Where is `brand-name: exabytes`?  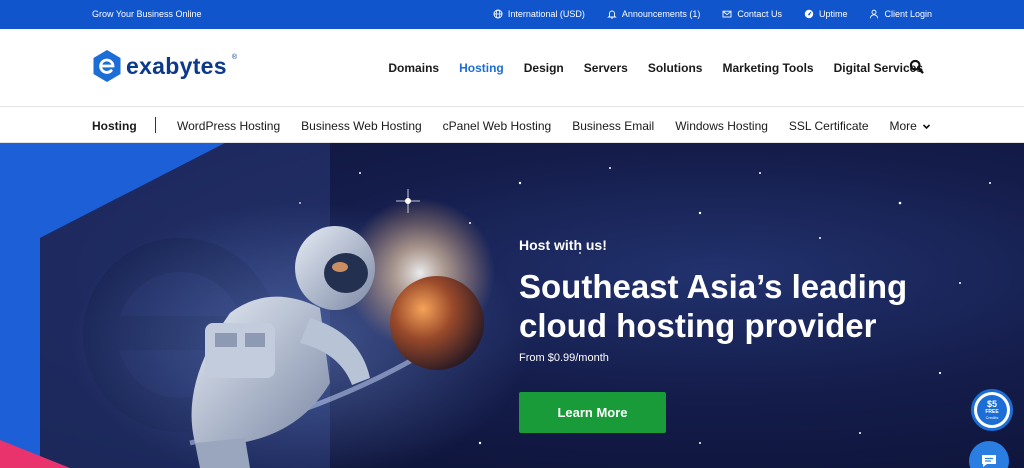
brand-name: exabytes is located at coordinates (176, 65).